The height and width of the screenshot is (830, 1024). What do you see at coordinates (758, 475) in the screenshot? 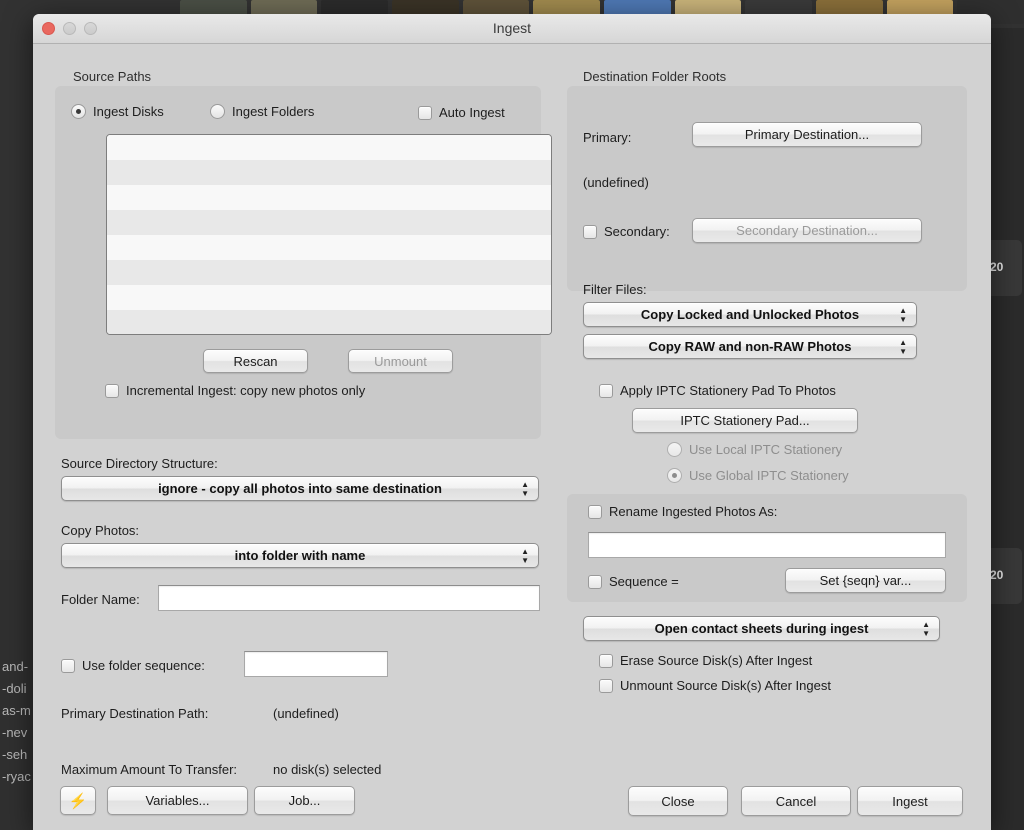
I see `radio-use-global-iptc: Use Global IPTC Stationery` at bounding box center [758, 475].